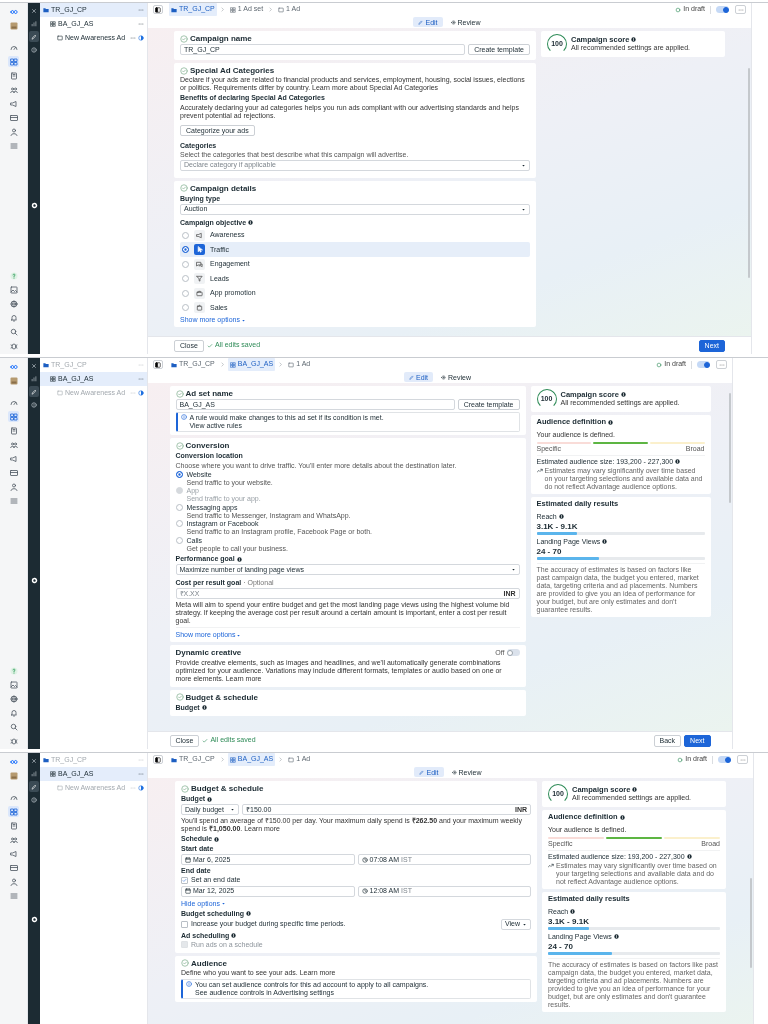 This screenshot has width=768, height=1024. I want to click on card-title: Budget & schedule, so click(228, 789).